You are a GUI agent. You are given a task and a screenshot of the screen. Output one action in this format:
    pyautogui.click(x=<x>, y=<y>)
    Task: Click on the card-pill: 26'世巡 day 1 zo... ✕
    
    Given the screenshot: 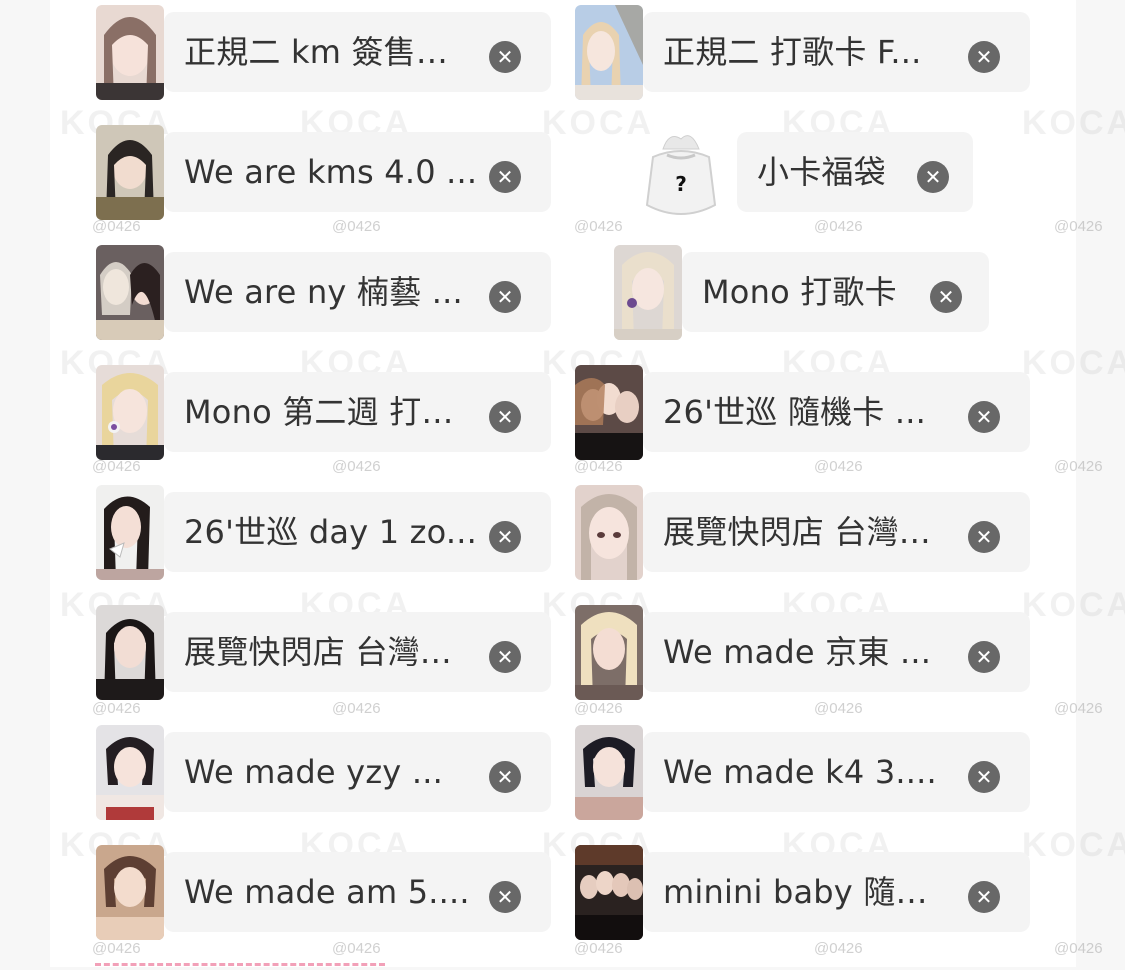 What is the action you would take?
    pyautogui.click(x=357, y=532)
    